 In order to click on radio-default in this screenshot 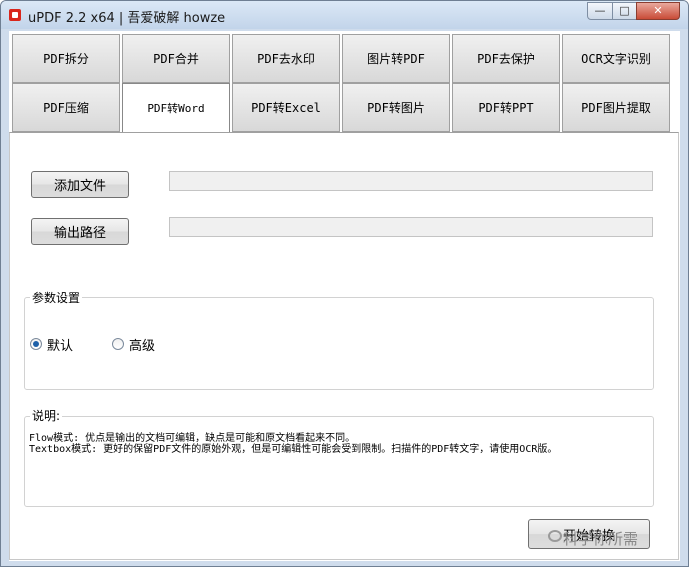, I will do `click(36, 344)`.